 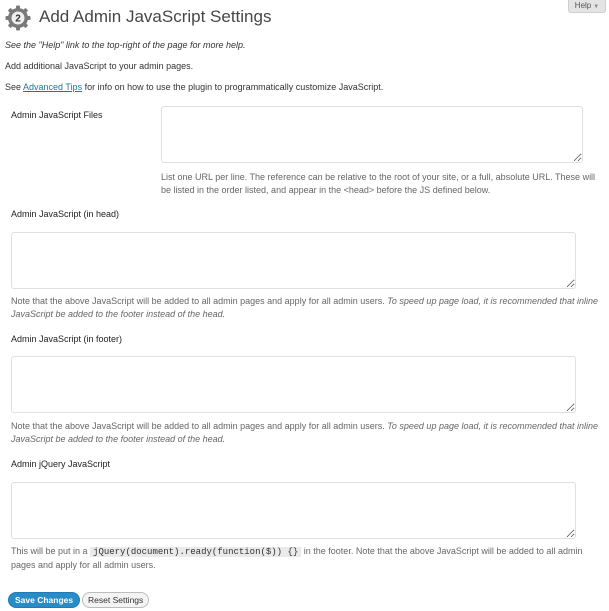 I want to click on files-textarea, so click(x=372, y=134).